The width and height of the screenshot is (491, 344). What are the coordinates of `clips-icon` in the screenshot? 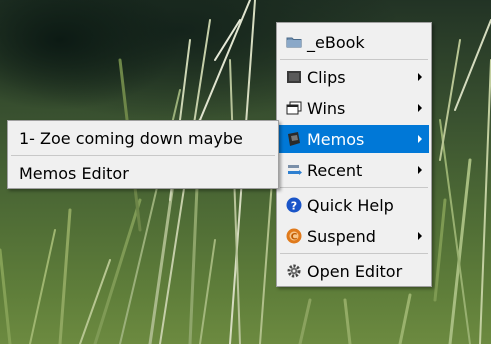 It's located at (294, 77).